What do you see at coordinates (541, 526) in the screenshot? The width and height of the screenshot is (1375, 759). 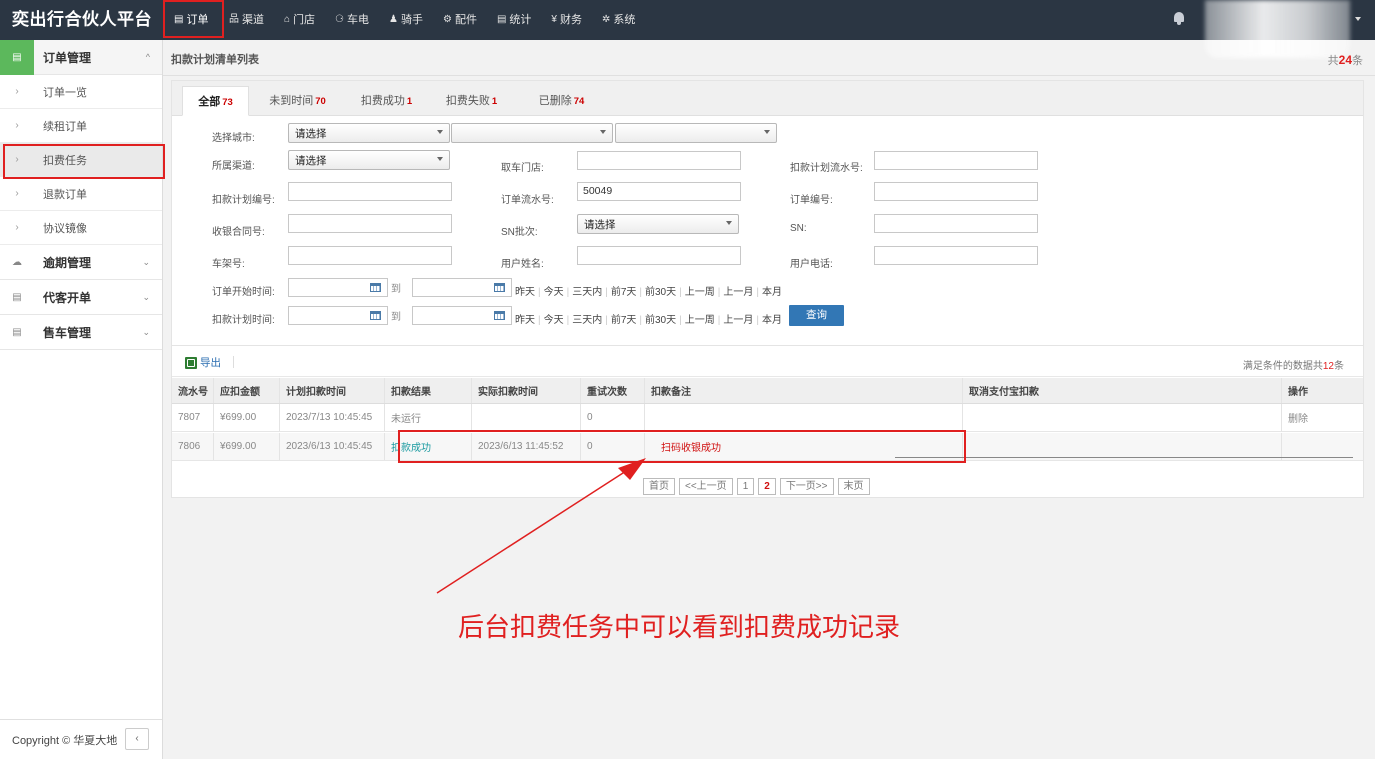 I see `annotation-arrow` at bounding box center [541, 526].